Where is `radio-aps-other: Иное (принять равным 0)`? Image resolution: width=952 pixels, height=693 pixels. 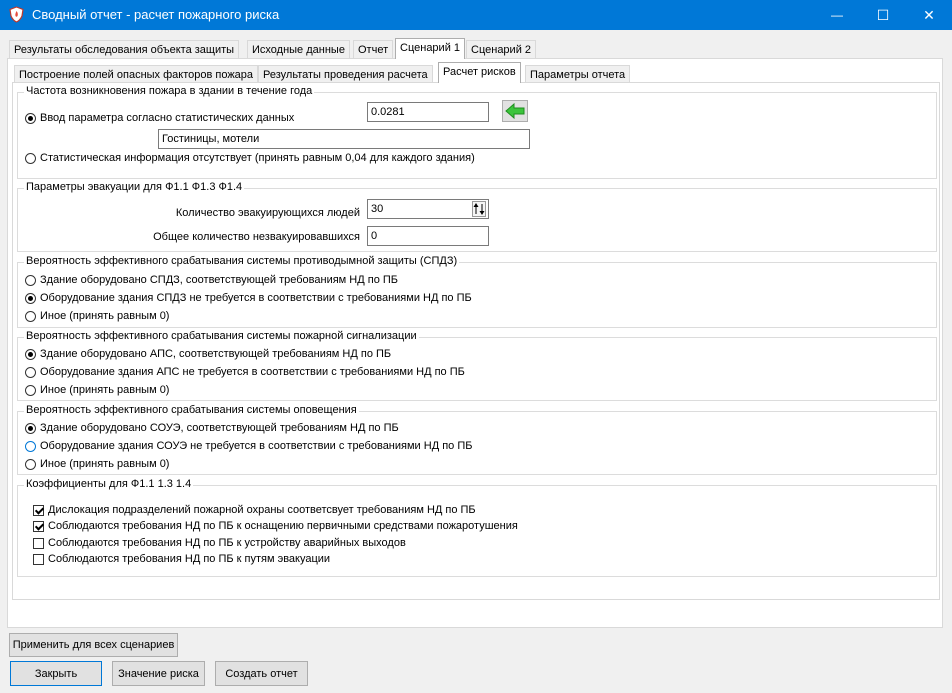 radio-aps-other: Иное (принять равным 0) is located at coordinates (97, 390).